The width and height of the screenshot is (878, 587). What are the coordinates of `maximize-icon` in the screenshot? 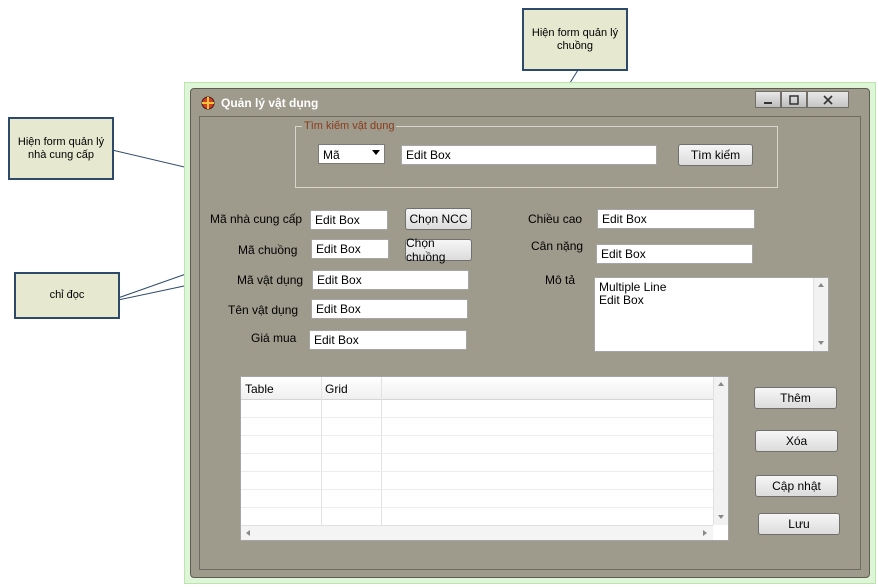 It's located at (794, 99).